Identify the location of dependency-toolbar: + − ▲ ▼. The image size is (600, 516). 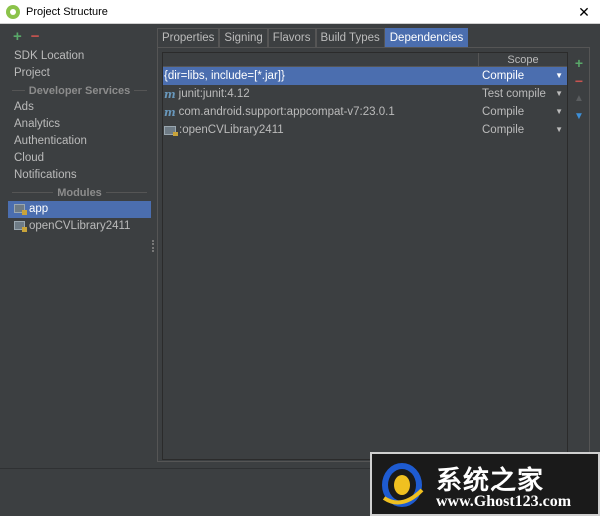
(579, 90).